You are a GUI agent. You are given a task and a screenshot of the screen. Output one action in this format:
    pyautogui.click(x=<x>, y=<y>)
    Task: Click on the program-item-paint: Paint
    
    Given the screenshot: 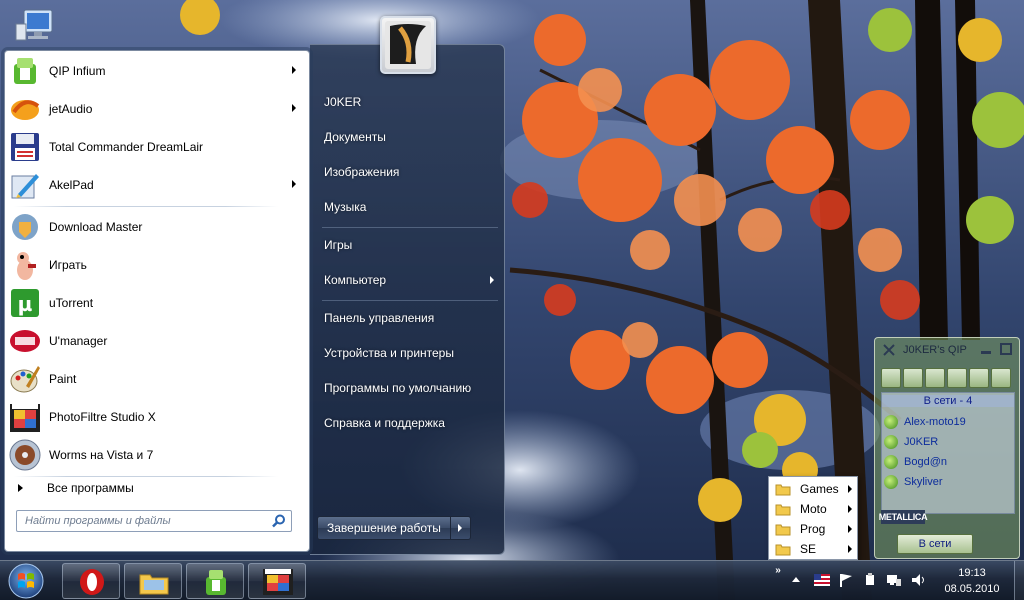 What is the action you would take?
    pyautogui.click(x=153, y=379)
    